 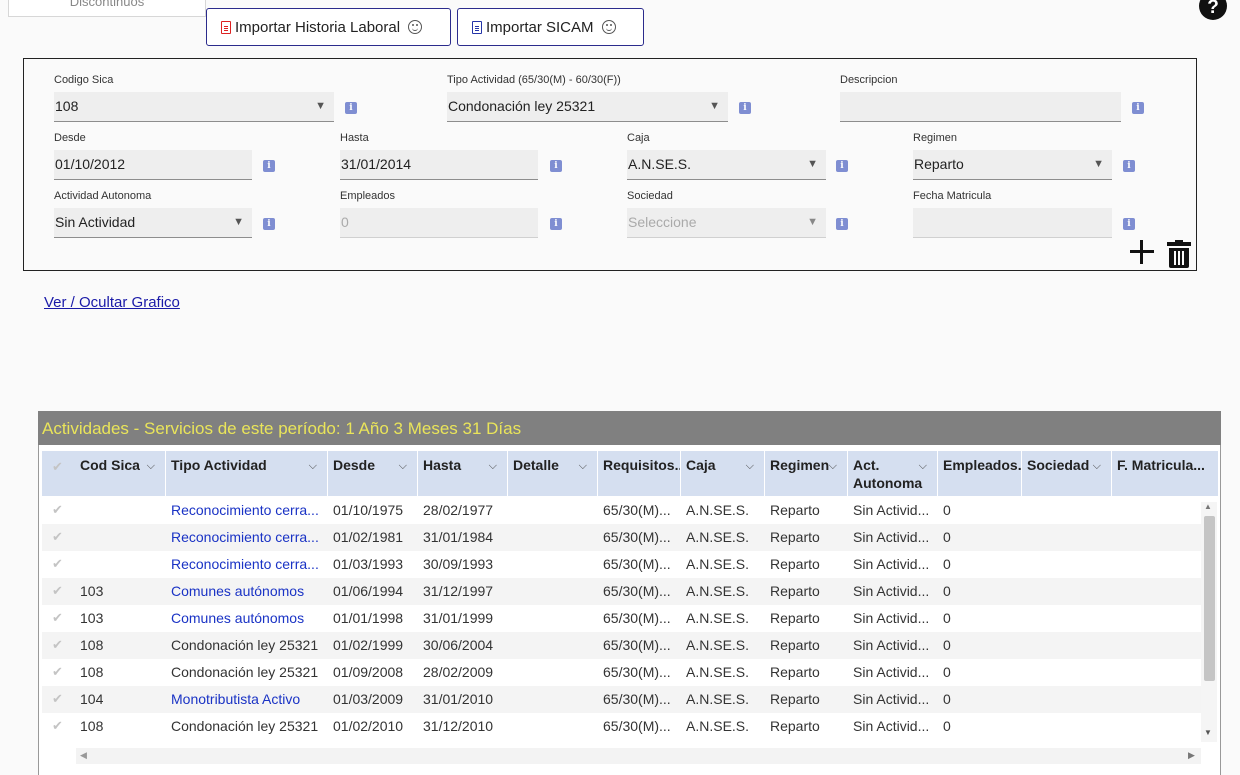 I want to click on scroll-down-icon: ▼, so click(x=1208, y=732).